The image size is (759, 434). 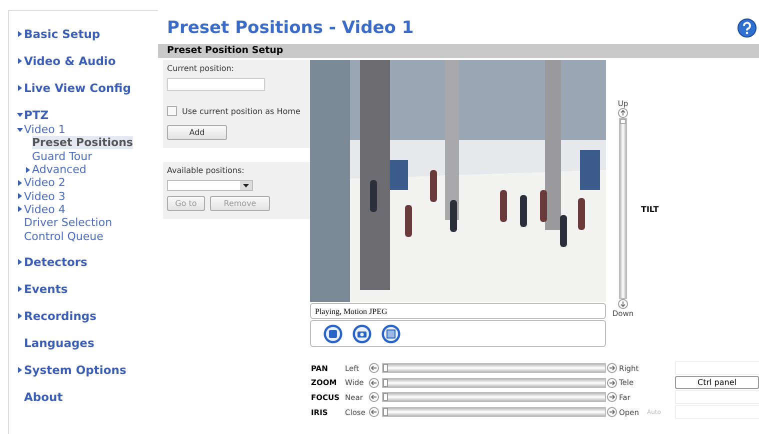 What do you see at coordinates (60, 315) in the screenshot?
I see `nav-link: Recordings` at bounding box center [60, 315].